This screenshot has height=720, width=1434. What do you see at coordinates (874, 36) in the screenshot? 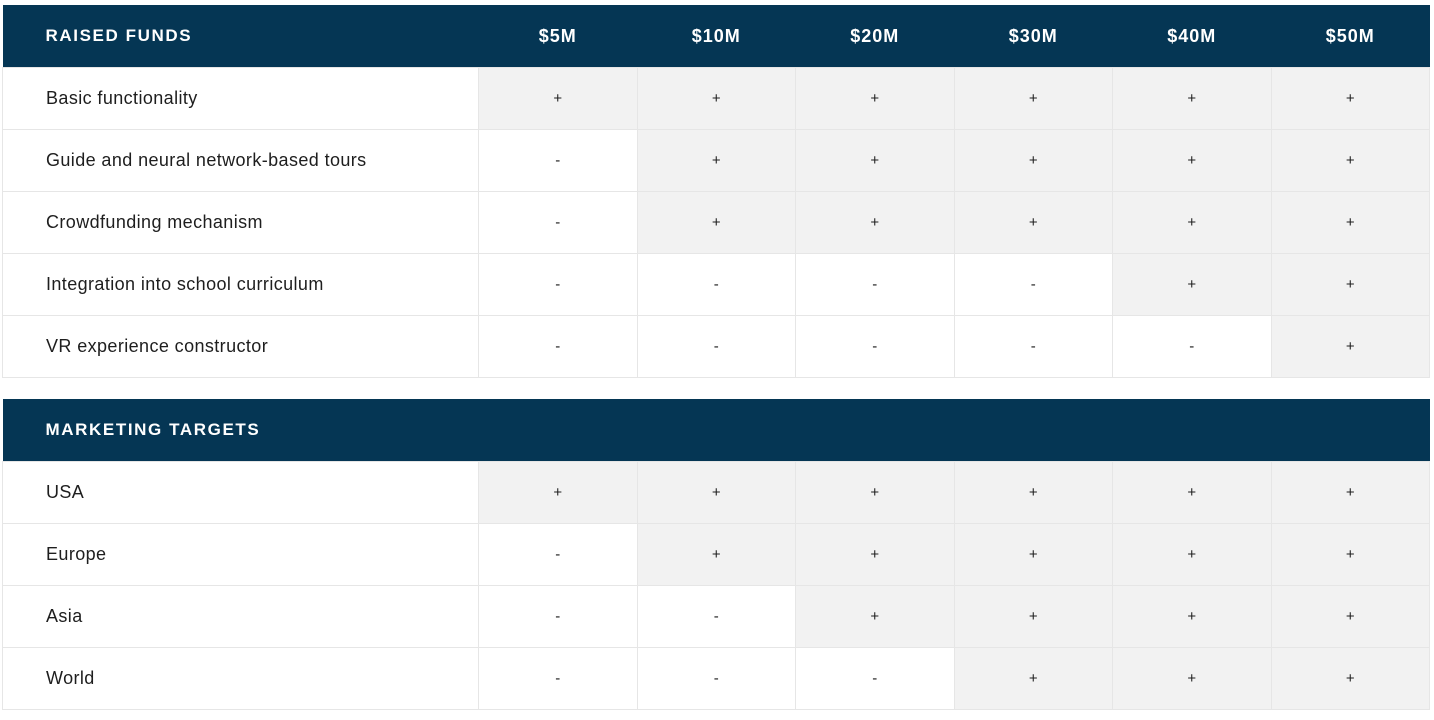
I see `tier-header-20m: $20M` at bounding box center [874, 36].